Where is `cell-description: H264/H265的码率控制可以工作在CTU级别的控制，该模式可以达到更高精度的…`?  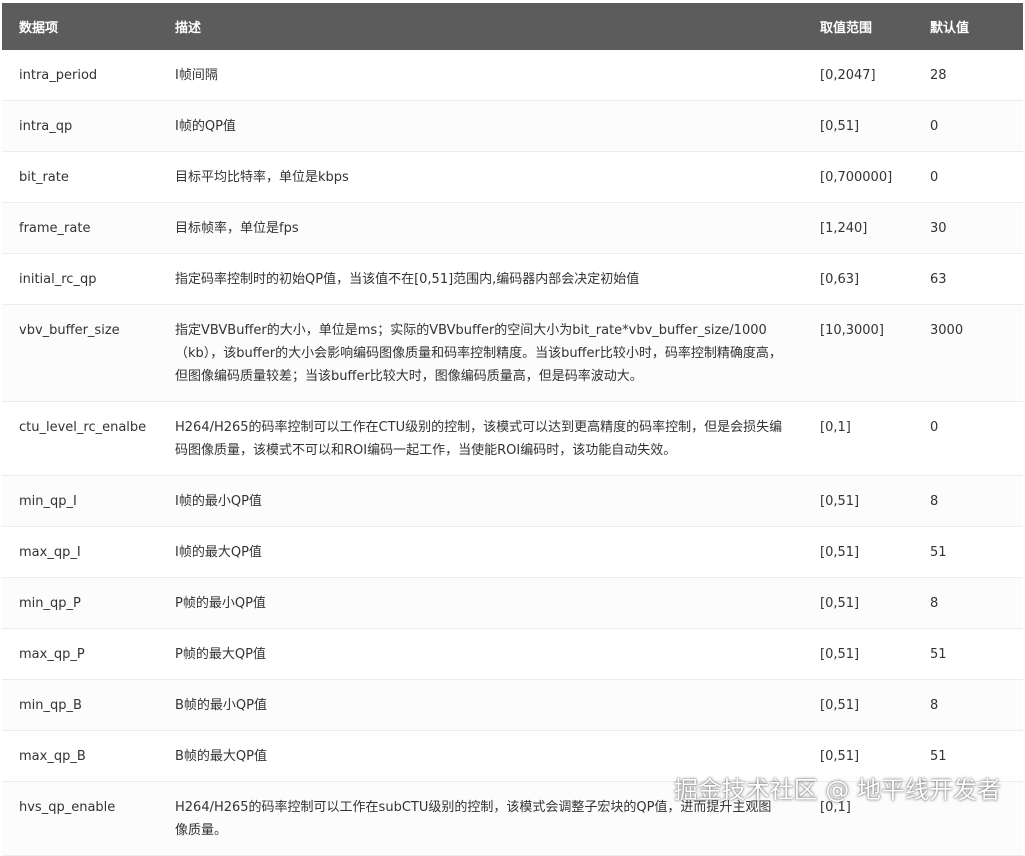
cell-description: H264/H265的码率控制可以工作在CTU级别的控制，该模式可以达到更高精度的… is located at coordinates (480, 438).